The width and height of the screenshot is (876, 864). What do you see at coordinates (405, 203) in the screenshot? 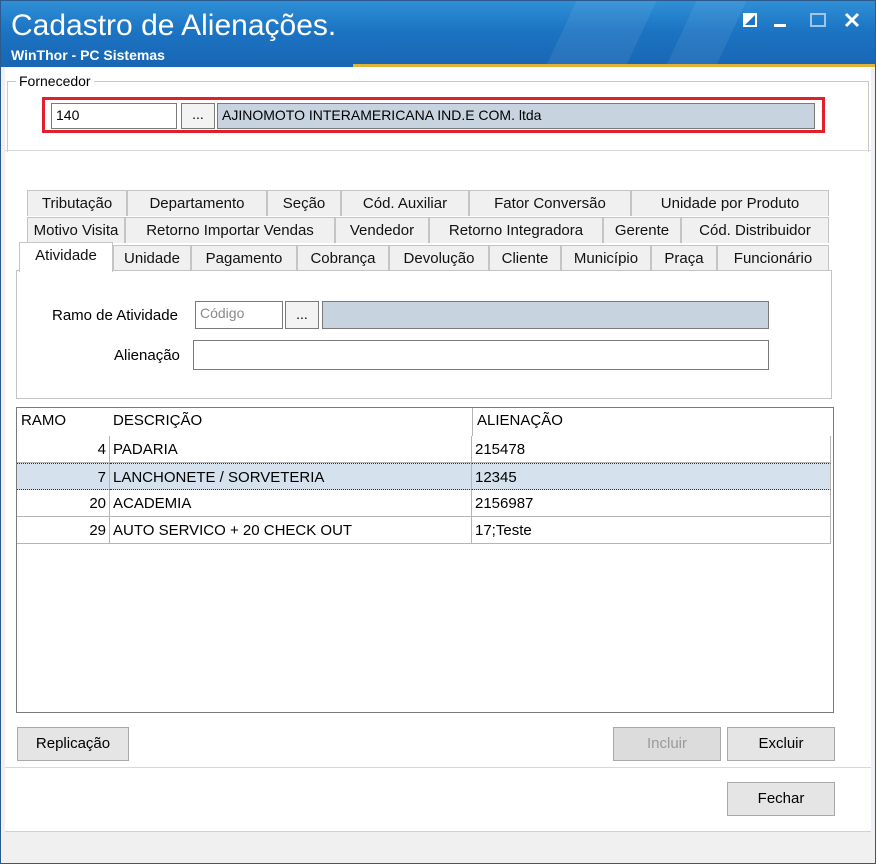
I see `tab-cod-auxiliar: Cód. Auxiliar` at bounding box center [405, 203].